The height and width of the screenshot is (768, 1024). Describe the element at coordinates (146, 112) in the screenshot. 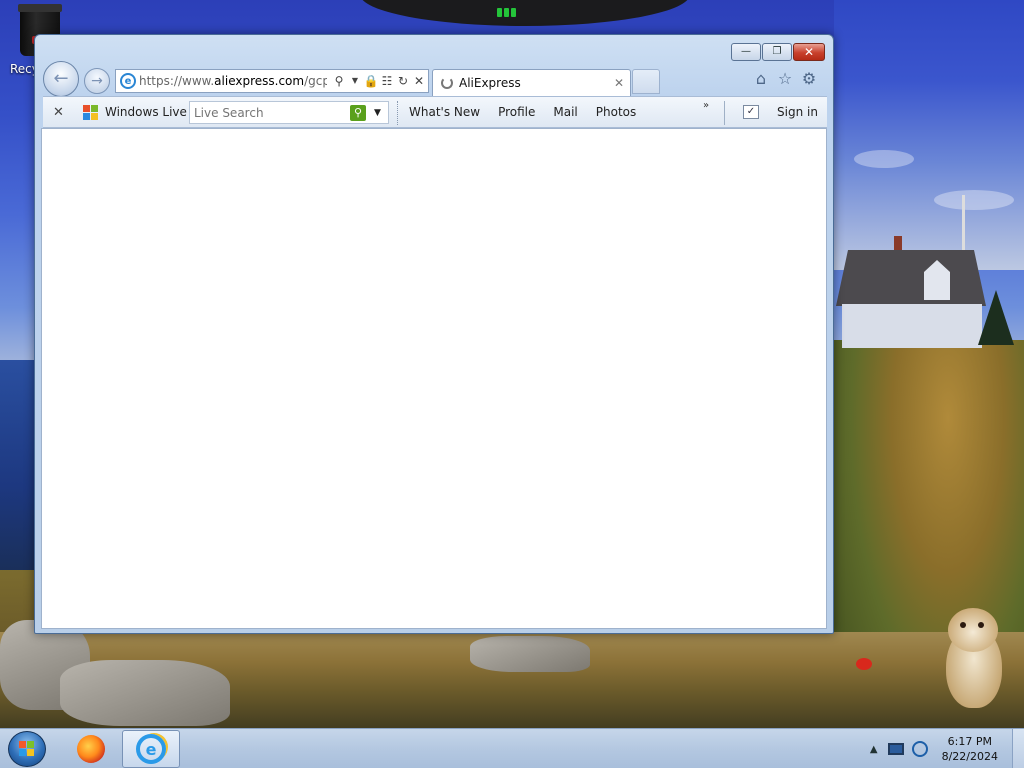

I see `windows-live-button: Windows Live` at that location.